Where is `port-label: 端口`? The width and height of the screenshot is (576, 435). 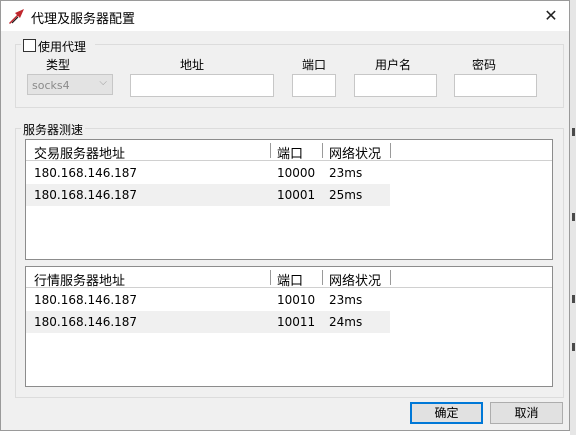
port-label: 端口 is located at coordinates (314, 65).